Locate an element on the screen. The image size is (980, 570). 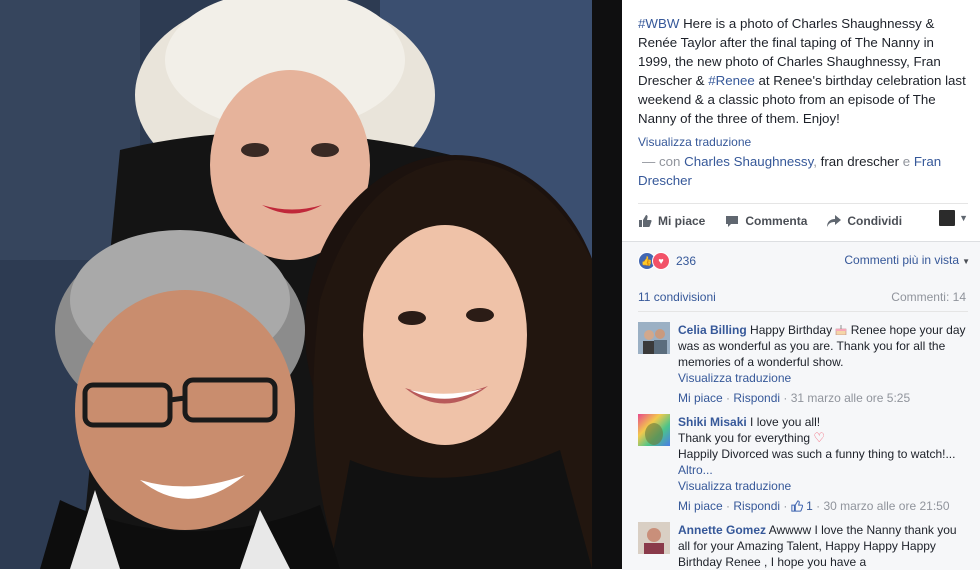
comment-time: 30 marzo alle ore 21:50 is located at coordinates (886, 506).